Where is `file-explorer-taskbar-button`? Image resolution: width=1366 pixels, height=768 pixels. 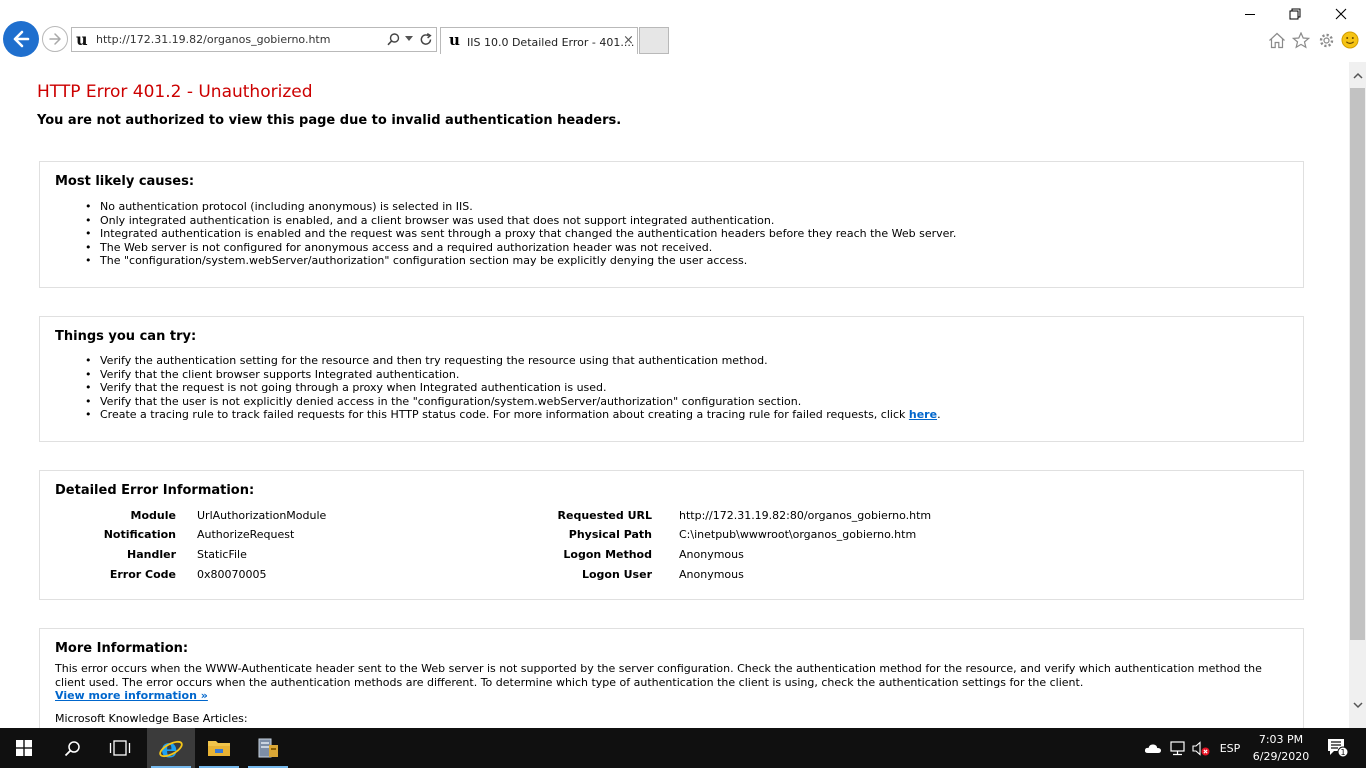 file-explorer-taskbar-button is located at coordinates (219, 748).